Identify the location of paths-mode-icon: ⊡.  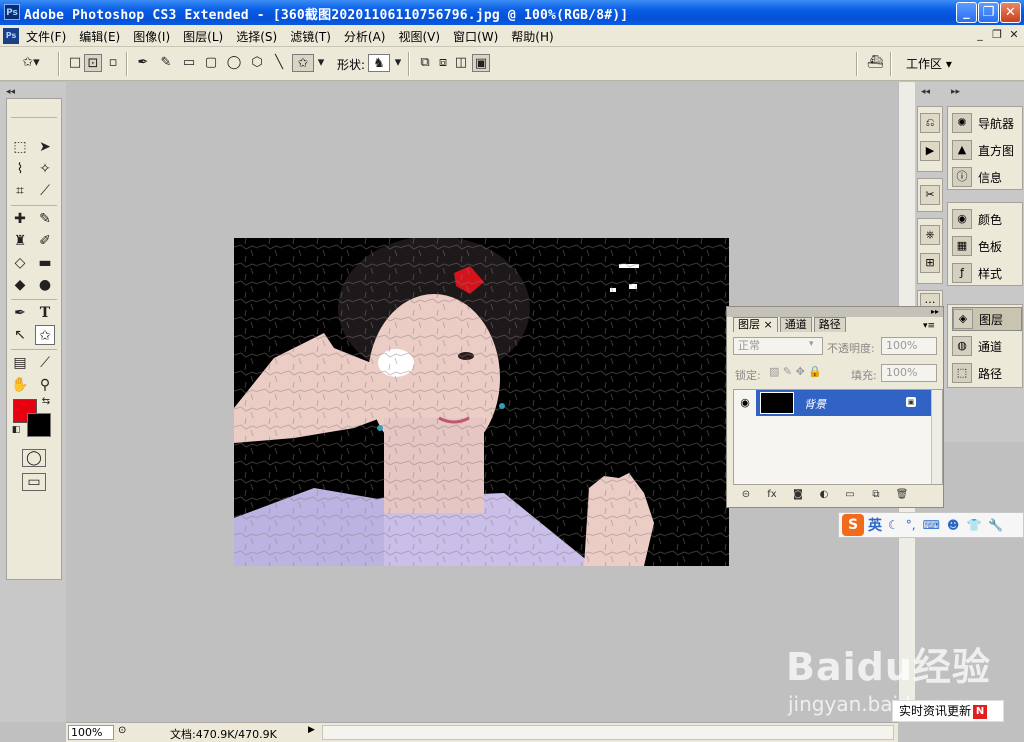
(93, 63).